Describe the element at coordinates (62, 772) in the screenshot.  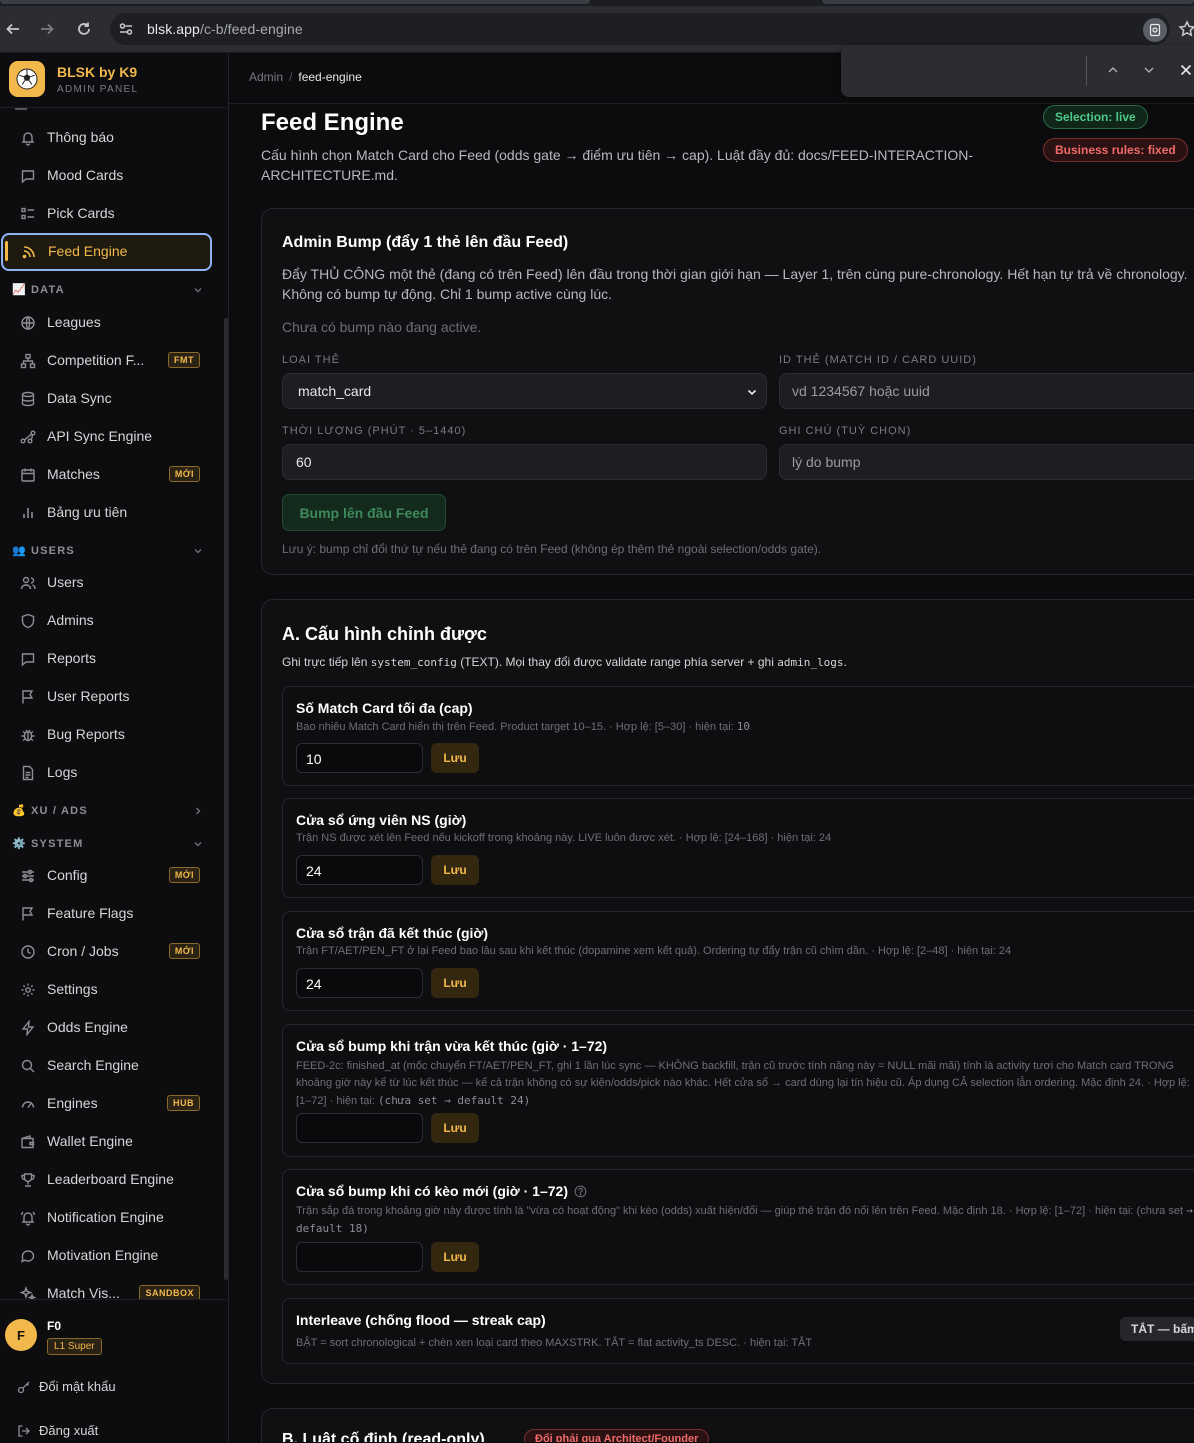
I see `sidebar-item-label: Logs` at that location.